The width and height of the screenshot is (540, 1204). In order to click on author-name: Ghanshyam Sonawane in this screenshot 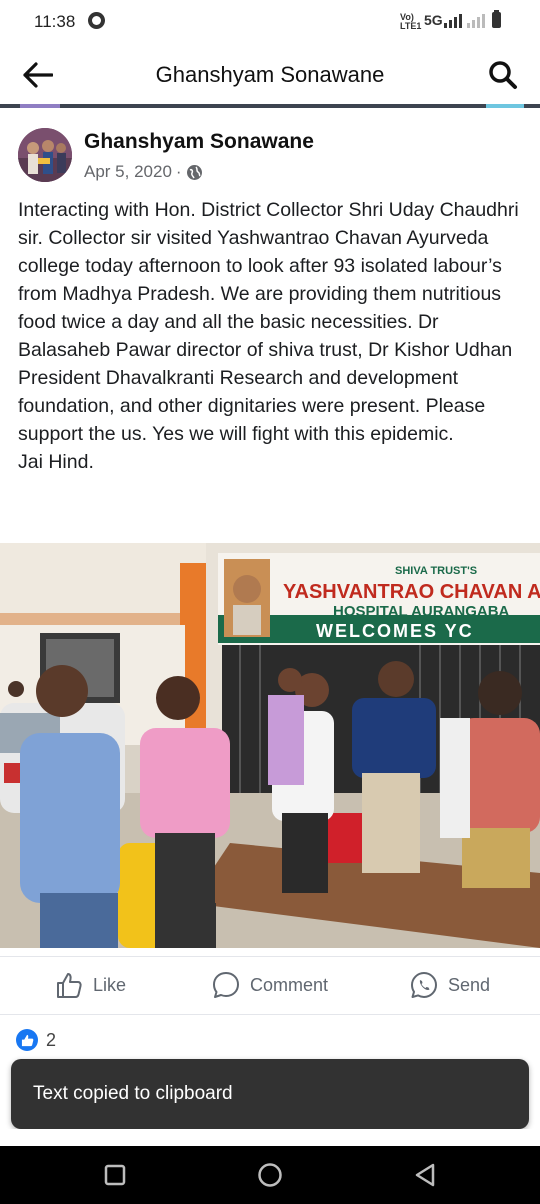, I will do `click(199, 142)`.